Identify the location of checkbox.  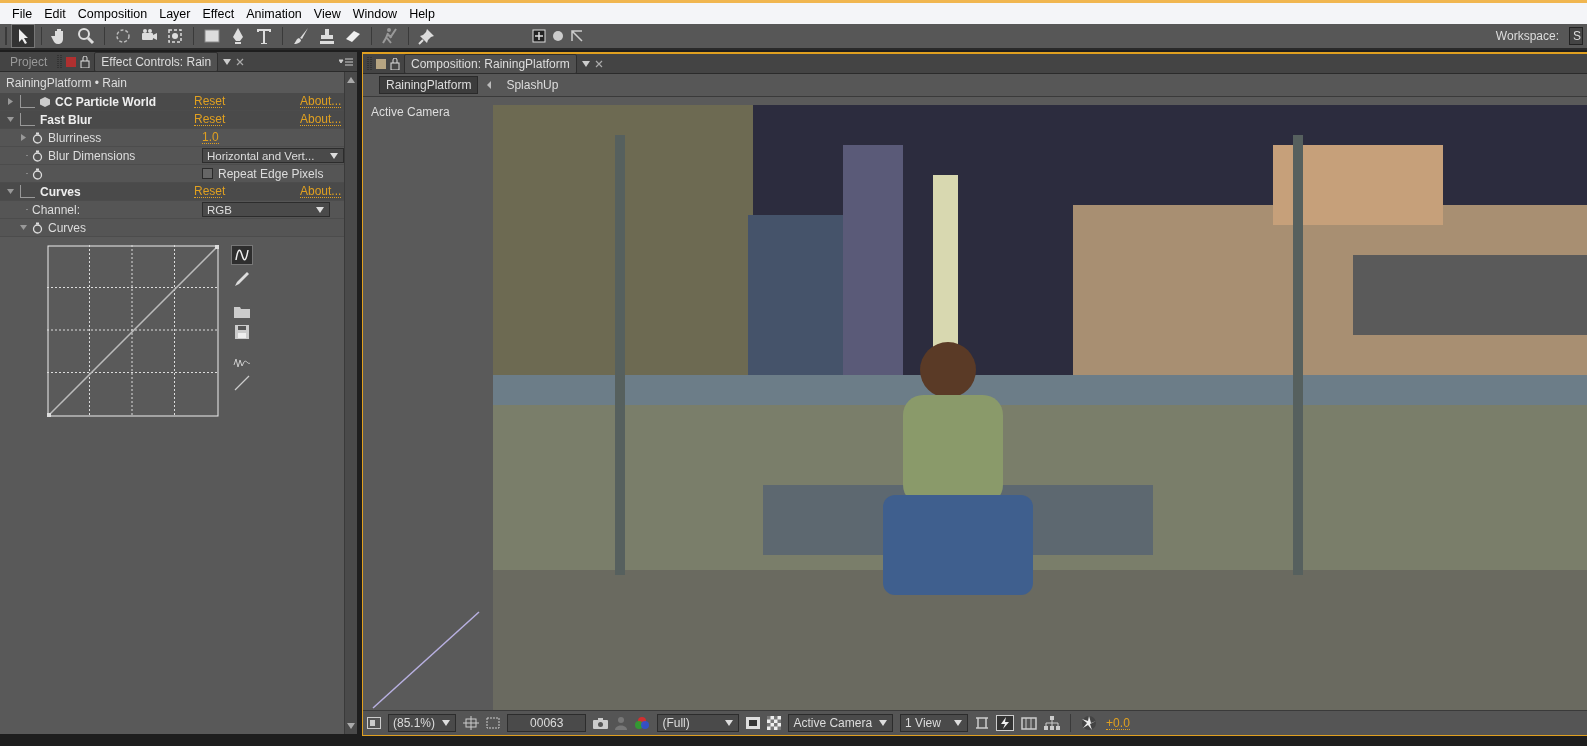
(207, 173).